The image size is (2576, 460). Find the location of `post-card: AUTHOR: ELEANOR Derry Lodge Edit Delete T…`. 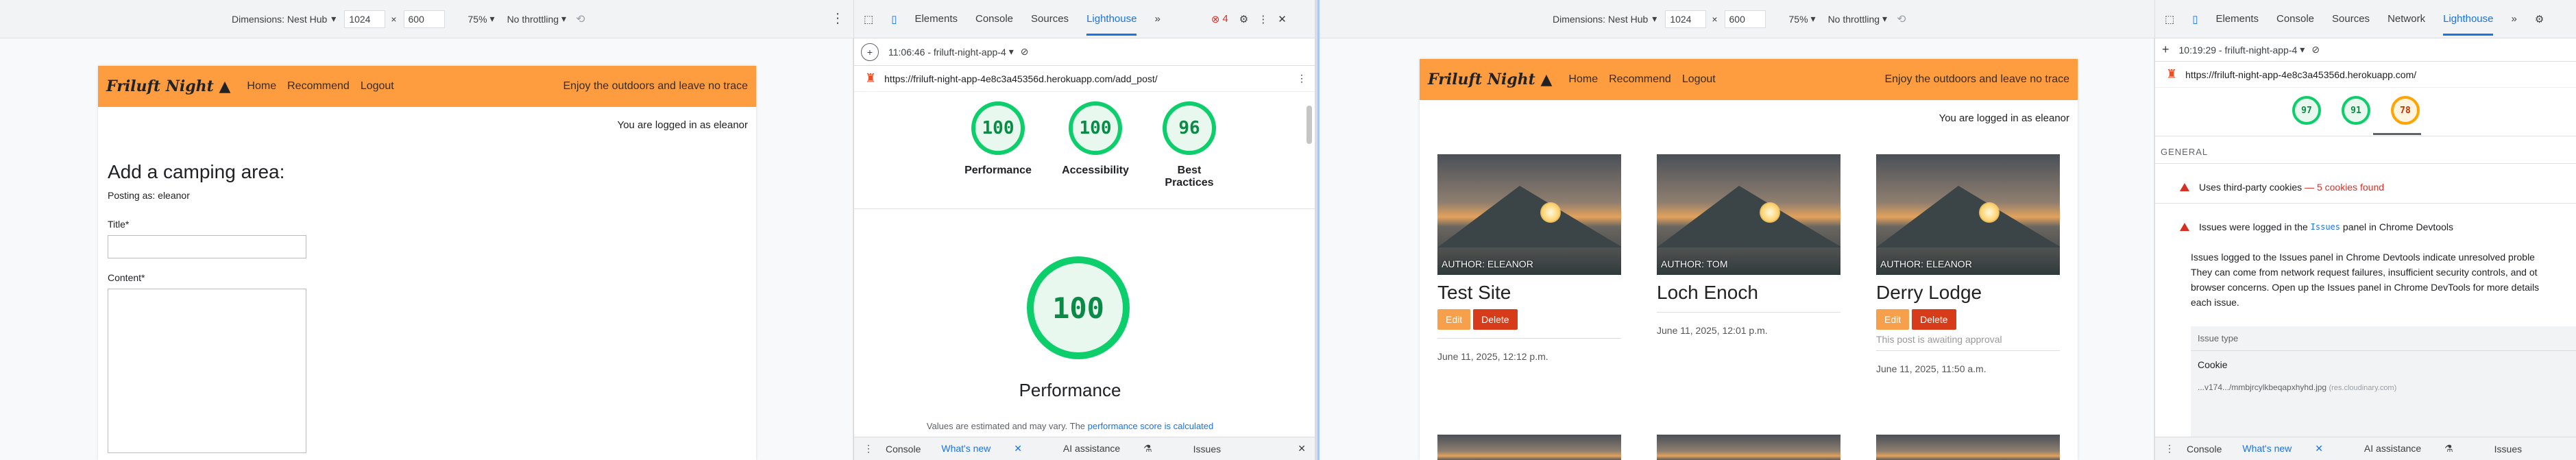

post-card: AUTHOR: ELEANOR Derry Lodge Edit Delete T… is located at coordinates (1968, 264).